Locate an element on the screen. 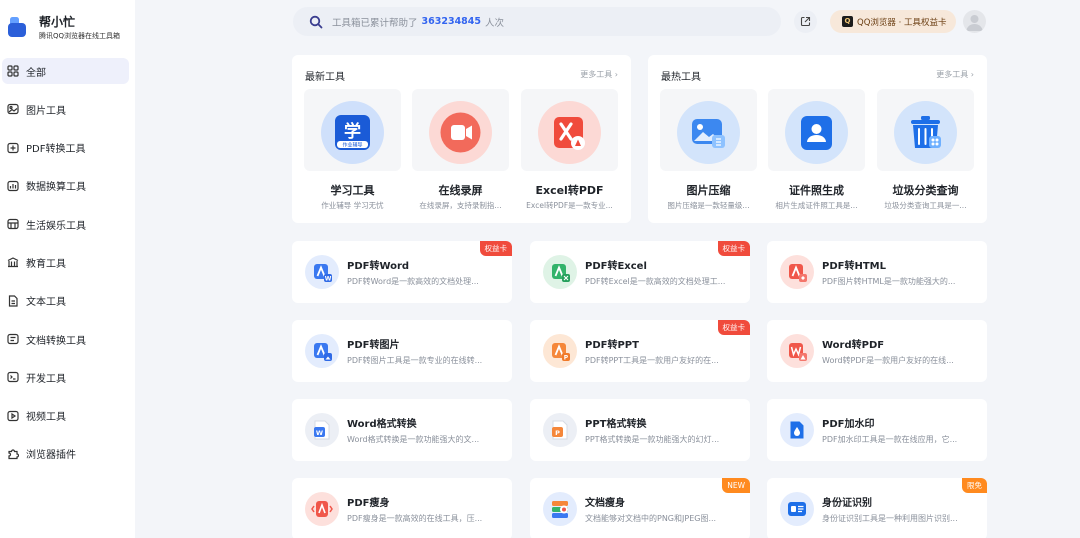  sidebar-item-label: PDF转换工具 is located at coordinates (56, 150).